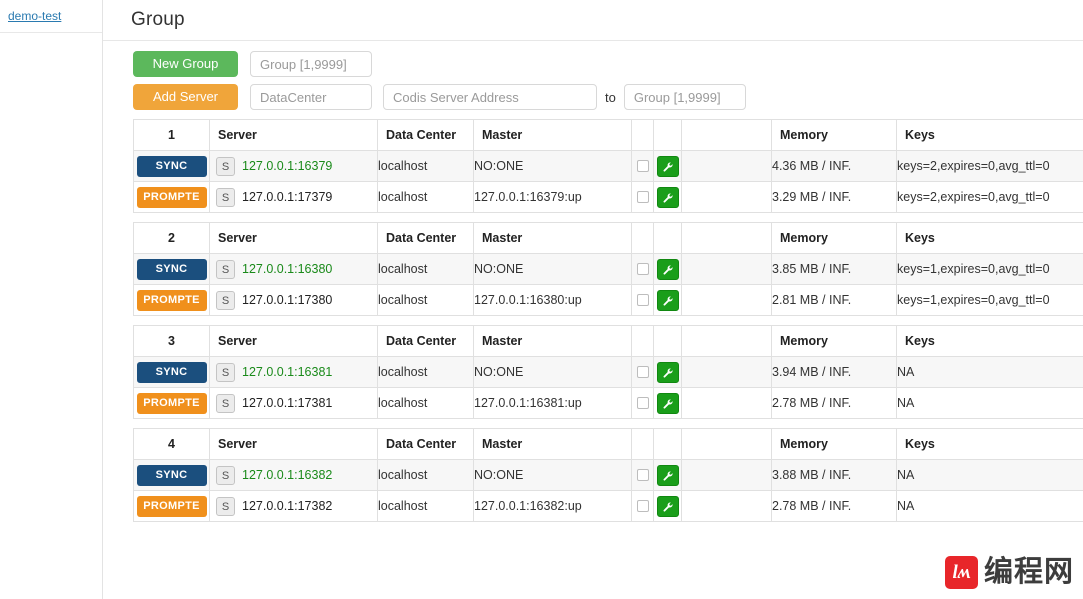  What do you see at coordinates (834, 197) in the screenshot?
I see `memory-cell: 3.29 MB / INF.` at bounding box center [834, 197].